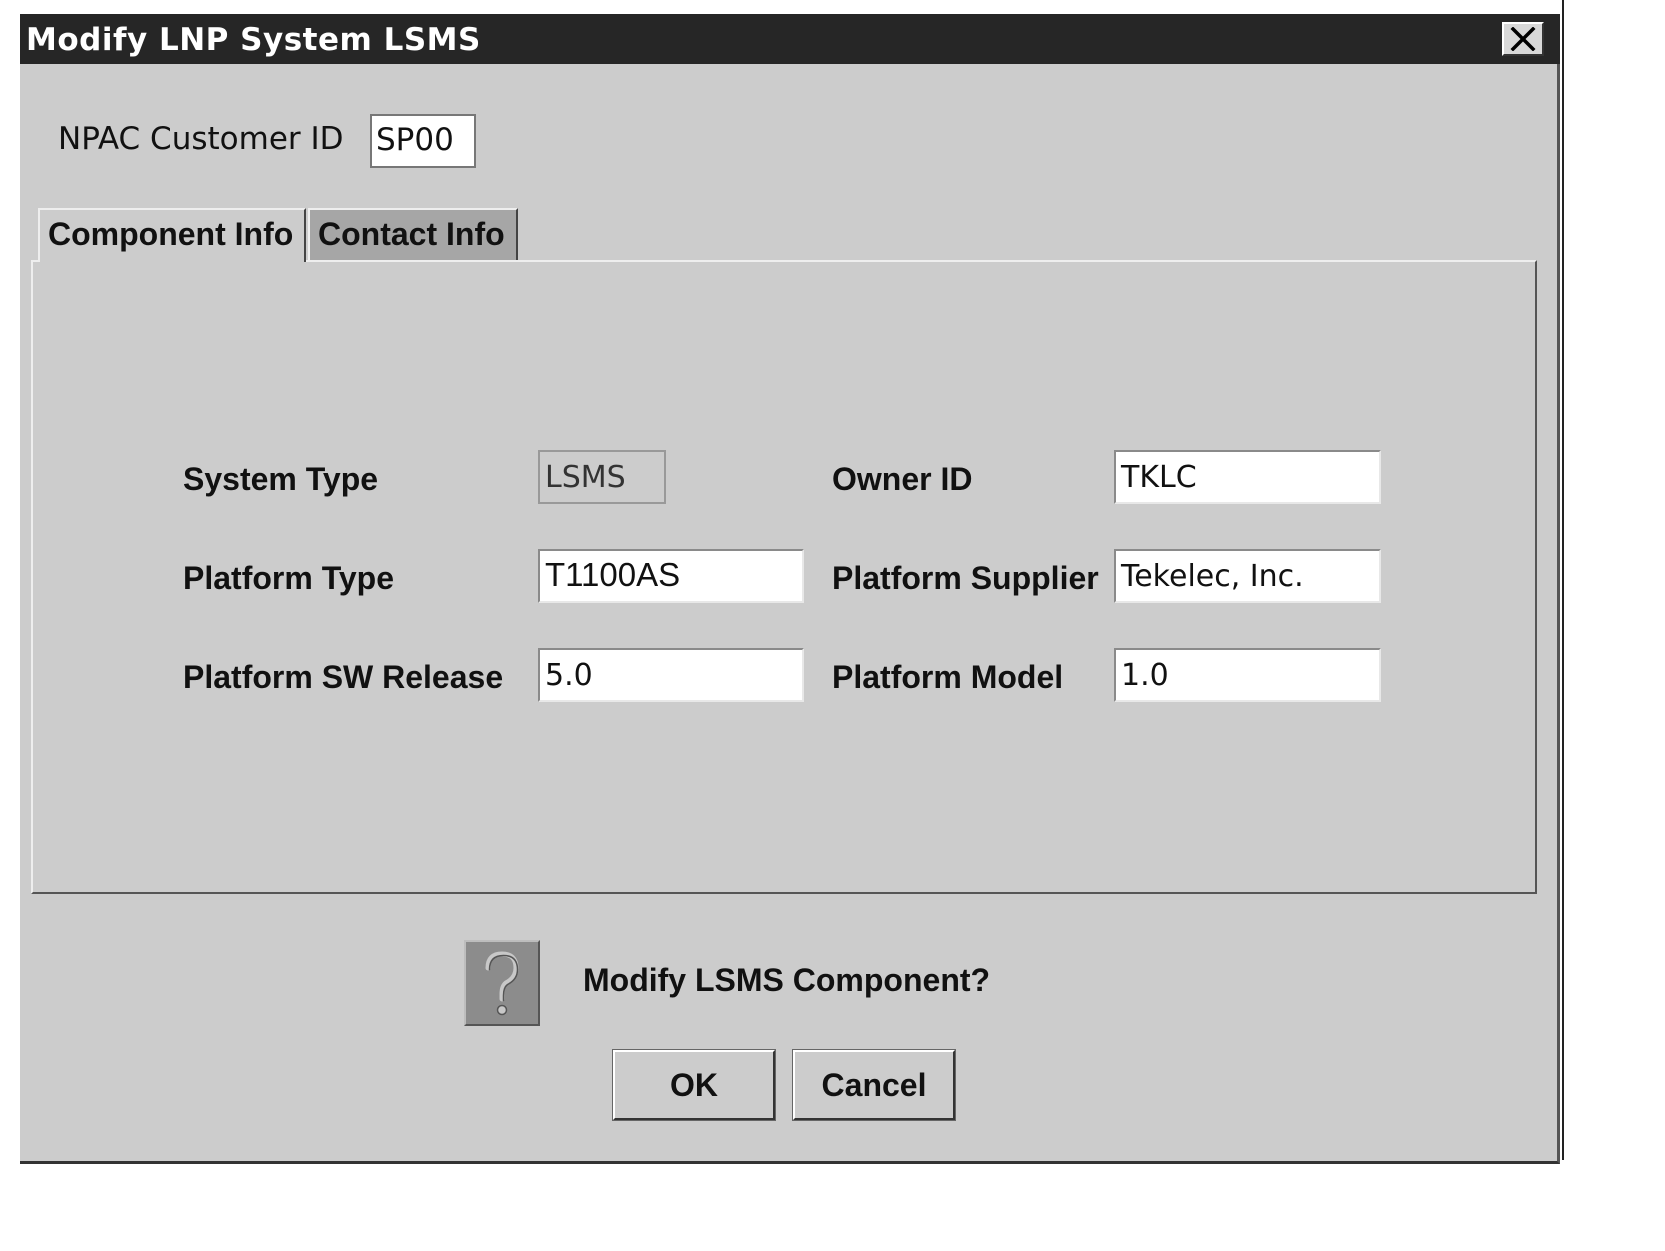 Image resolution: width=1665 pixels, height=1251 pixels. I want to click on system-type-field: LSMS, so click(602, 477).